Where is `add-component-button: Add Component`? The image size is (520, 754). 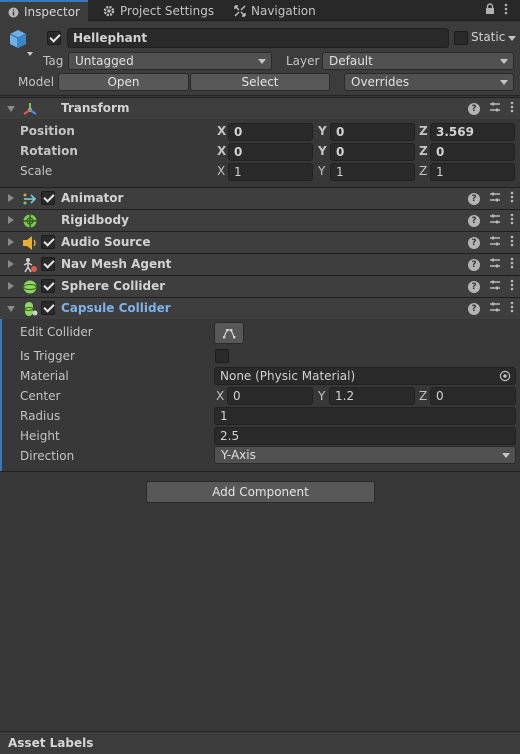
add-component-button: Add Component is located at coordinates (260, 492).